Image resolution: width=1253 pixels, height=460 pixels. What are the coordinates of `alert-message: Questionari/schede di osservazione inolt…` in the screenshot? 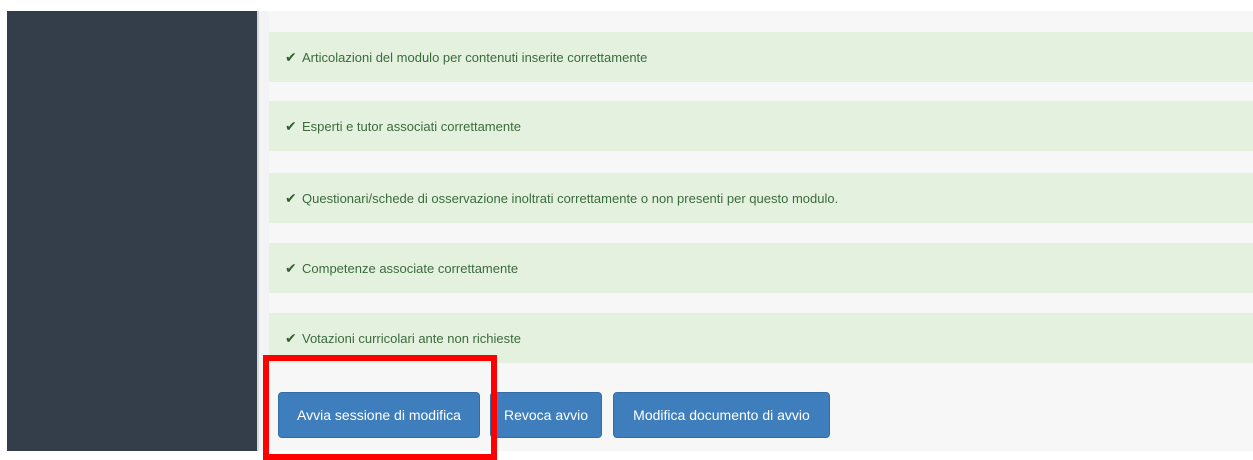 It's located at (570, 198).